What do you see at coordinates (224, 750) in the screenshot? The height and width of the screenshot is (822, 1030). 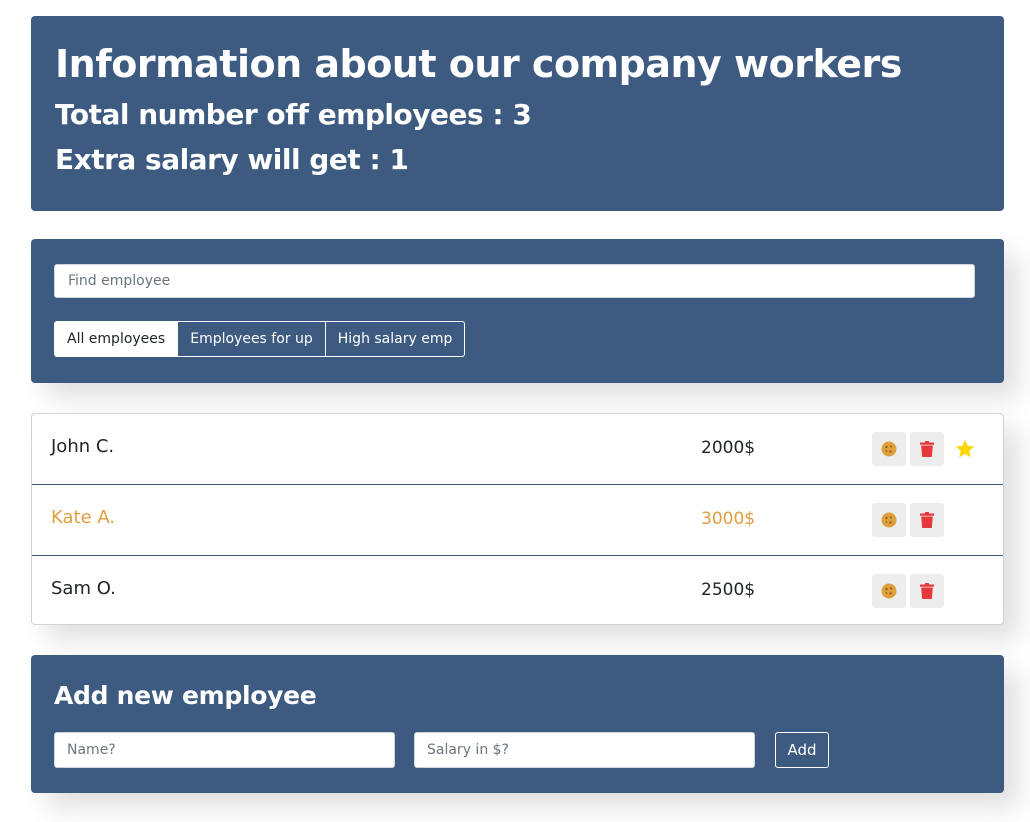 I see `name-input` at bounding box center [224, 750].